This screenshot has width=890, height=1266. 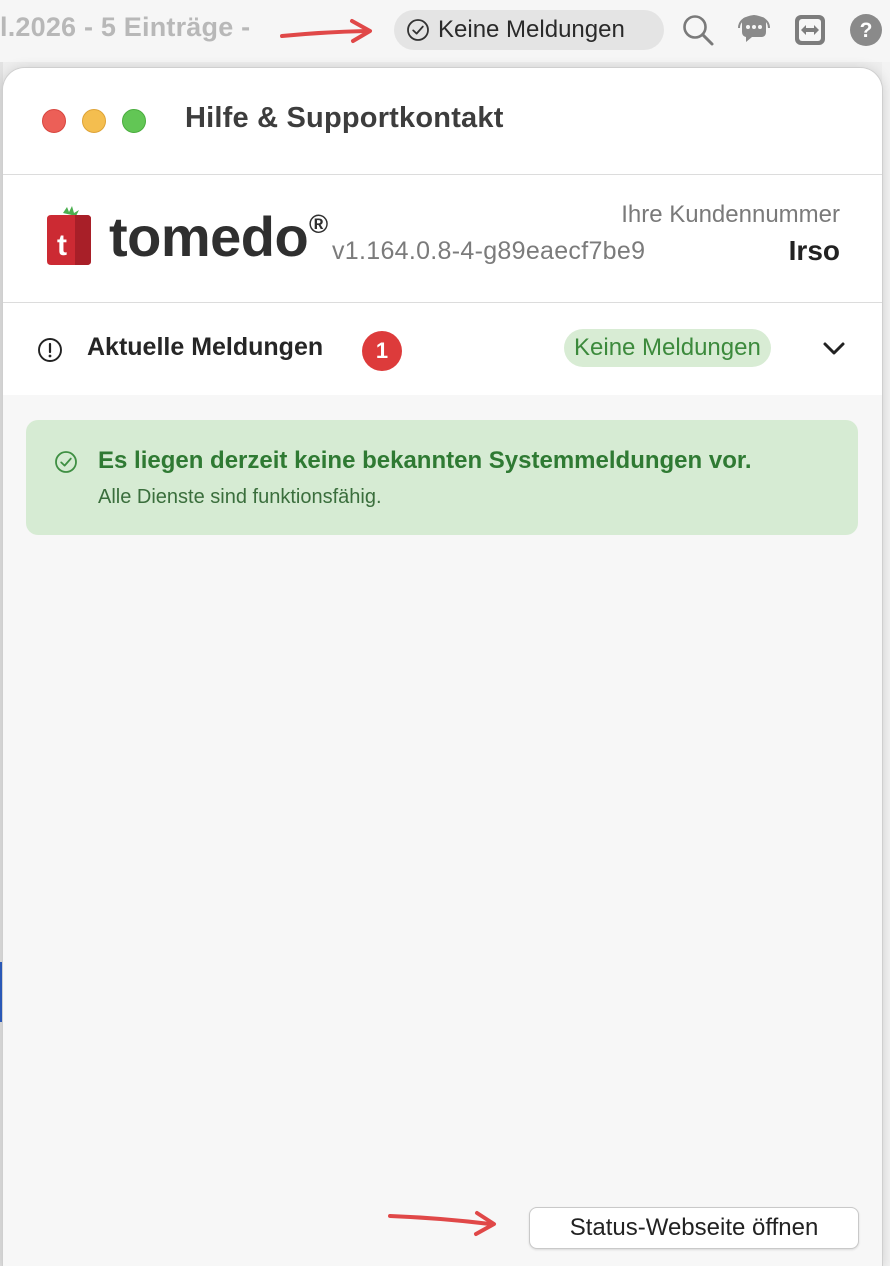 I want to click on registered-mark: ®, so click(x=319, y=224).